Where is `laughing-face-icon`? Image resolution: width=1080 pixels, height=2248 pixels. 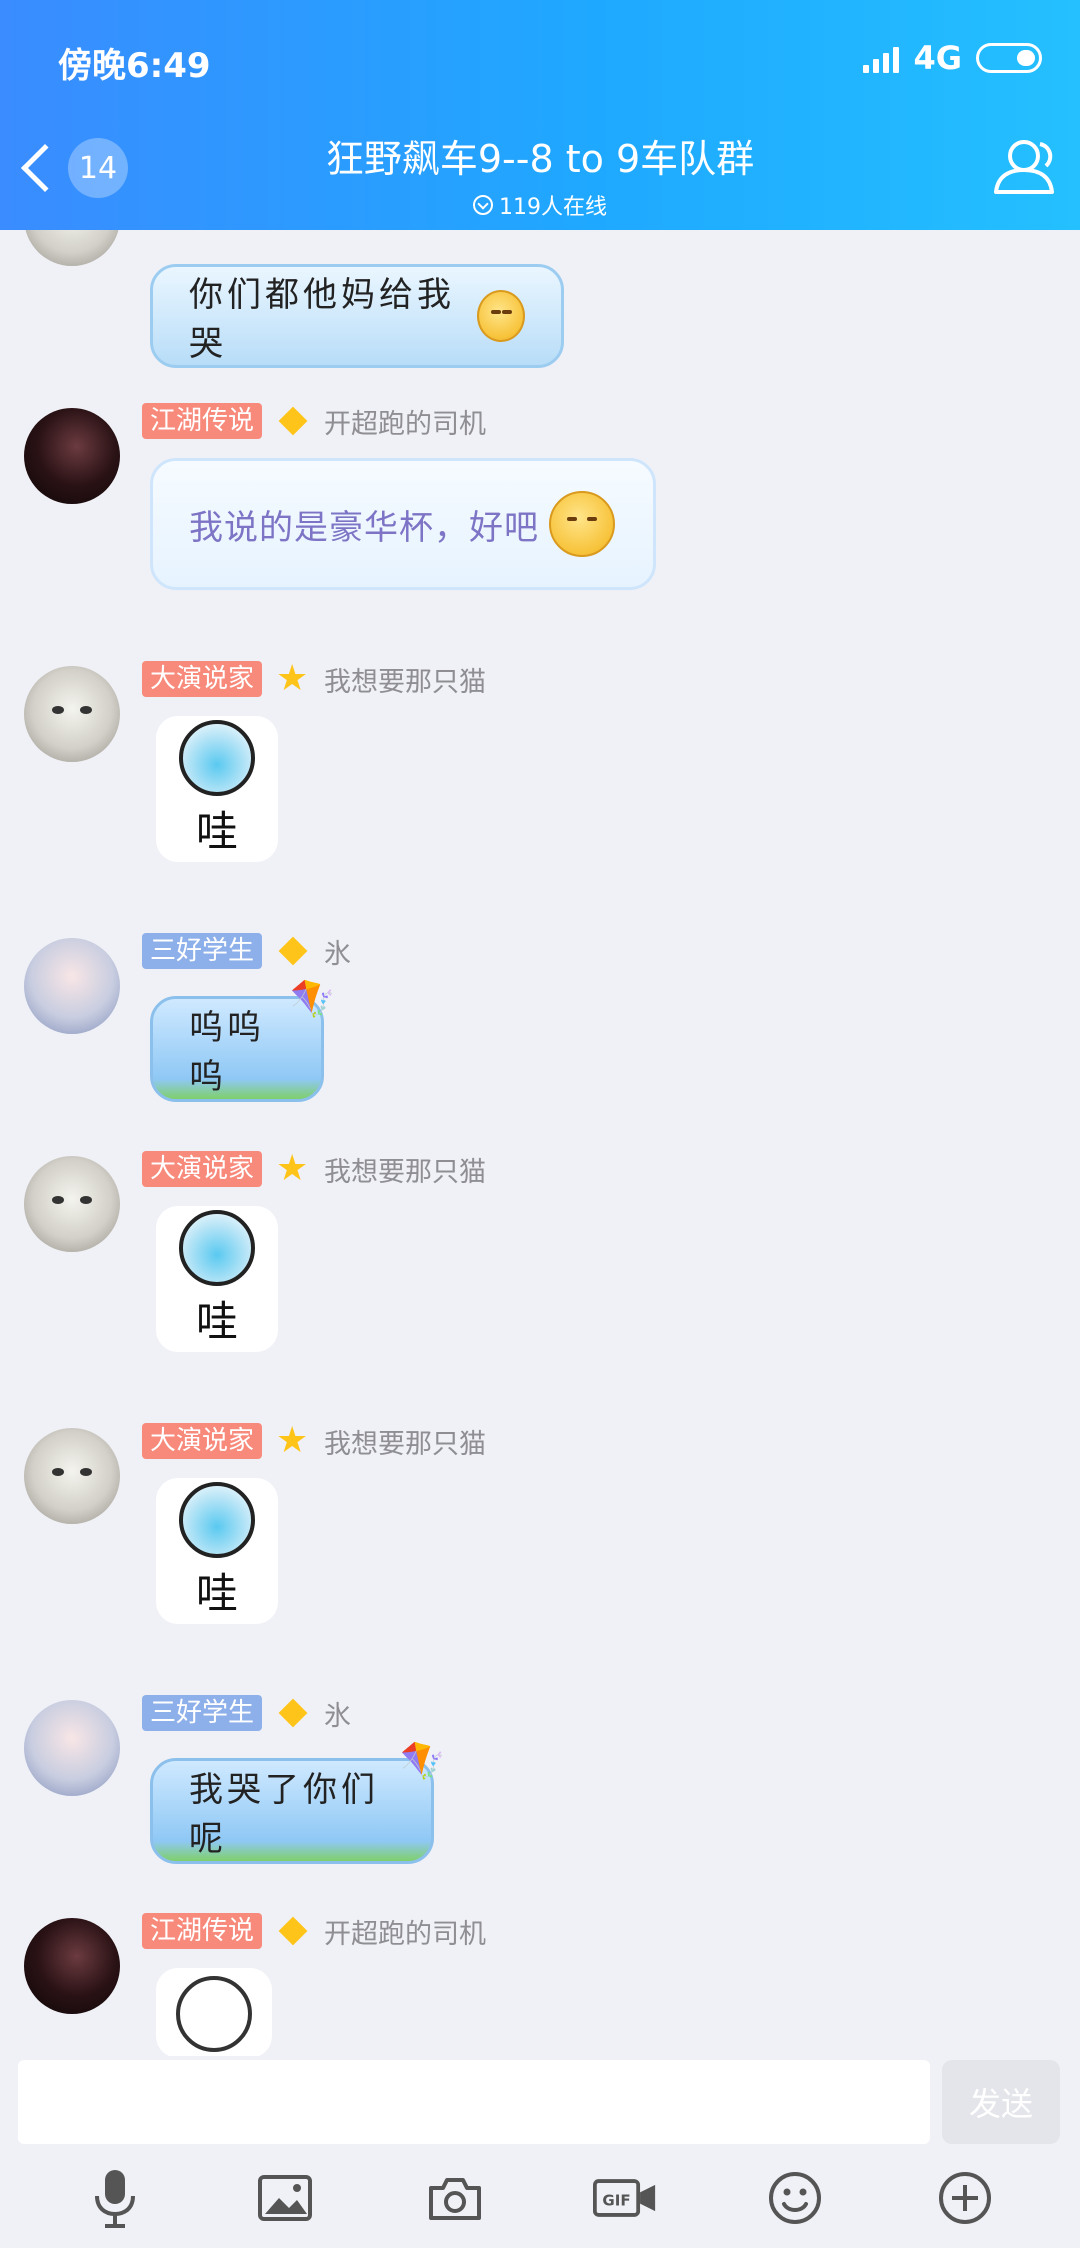 laughing-face-icon is located at coordinates (214, 2014).